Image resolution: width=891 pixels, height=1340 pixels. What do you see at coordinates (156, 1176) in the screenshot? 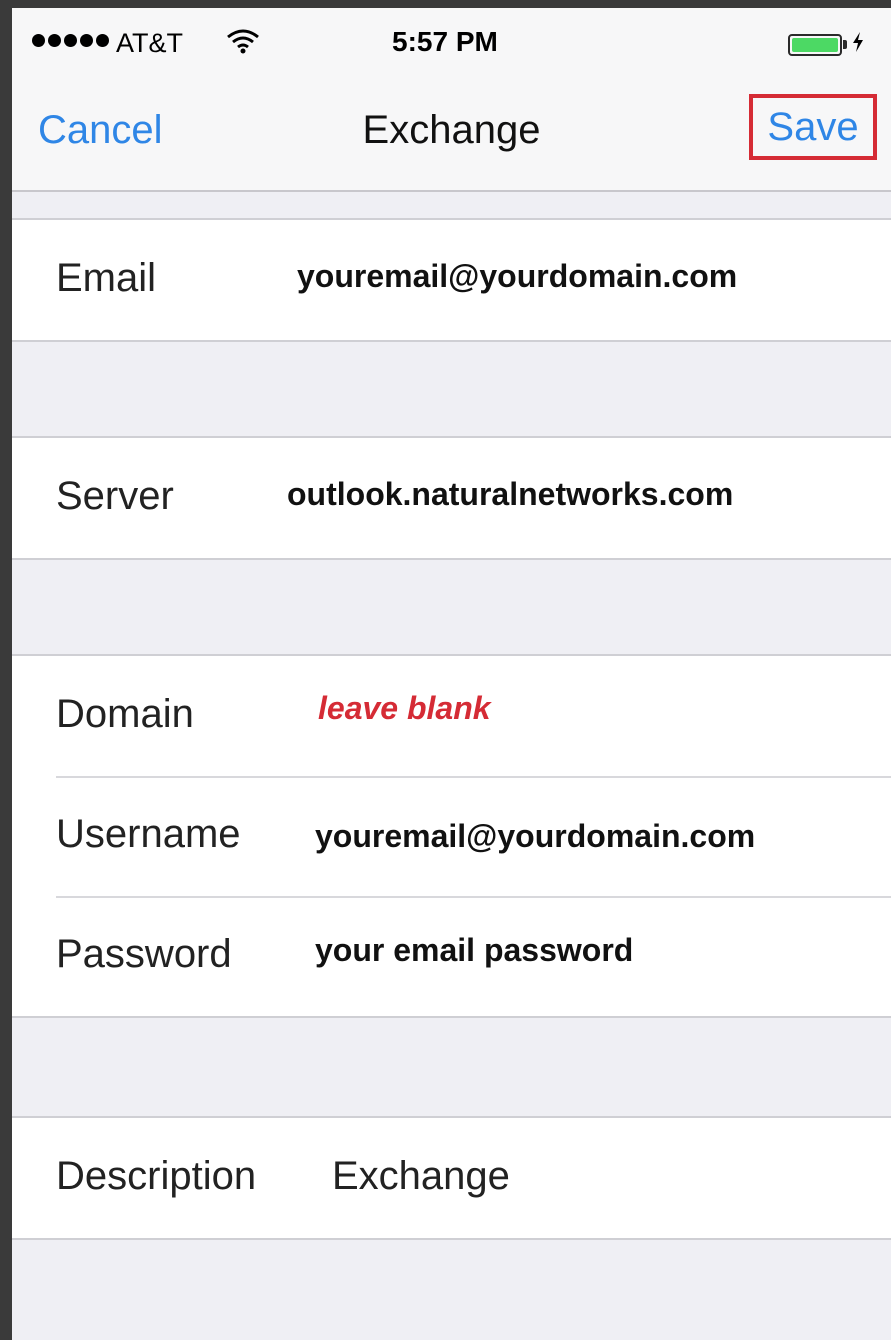
I see `description-label: Description` at bounding box center [156, 1176].